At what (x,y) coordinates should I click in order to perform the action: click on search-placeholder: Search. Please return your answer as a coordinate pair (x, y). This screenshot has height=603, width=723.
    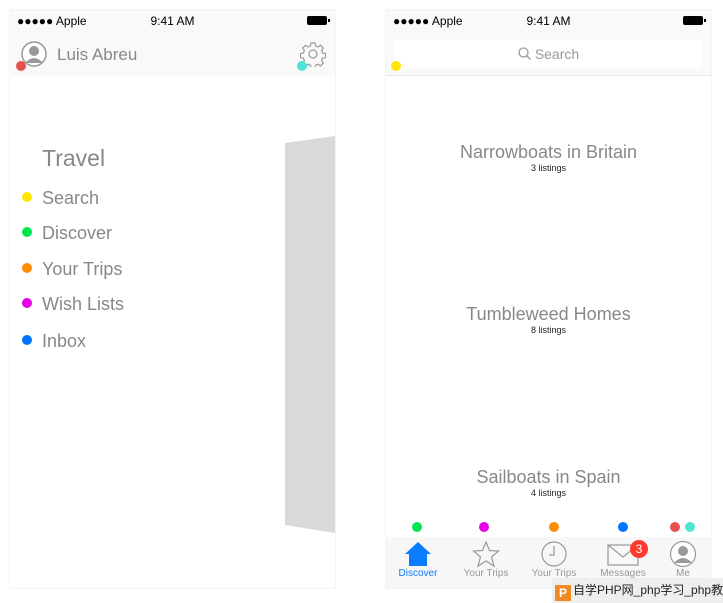
    Looking at the image, I should click on (557, 54).